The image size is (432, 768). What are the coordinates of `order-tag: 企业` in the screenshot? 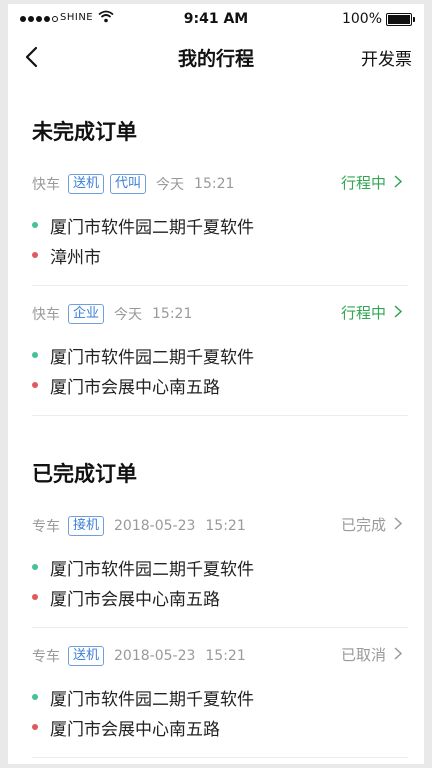 It's located at (86, 314).